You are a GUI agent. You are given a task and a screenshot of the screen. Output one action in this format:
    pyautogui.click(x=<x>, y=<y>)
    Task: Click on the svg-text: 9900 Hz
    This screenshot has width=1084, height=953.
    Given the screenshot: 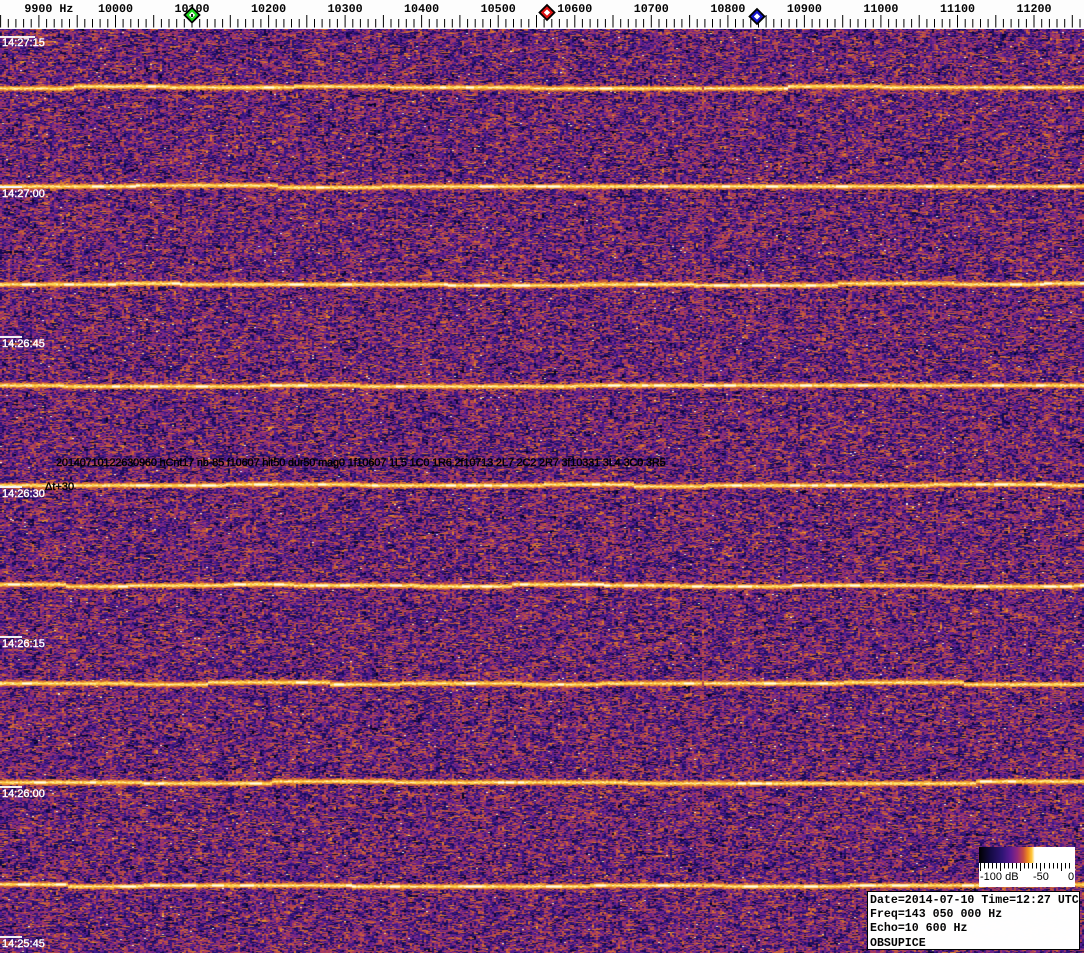 What is the action you would take?
    pyautogui.click(x=48, y=9)
    